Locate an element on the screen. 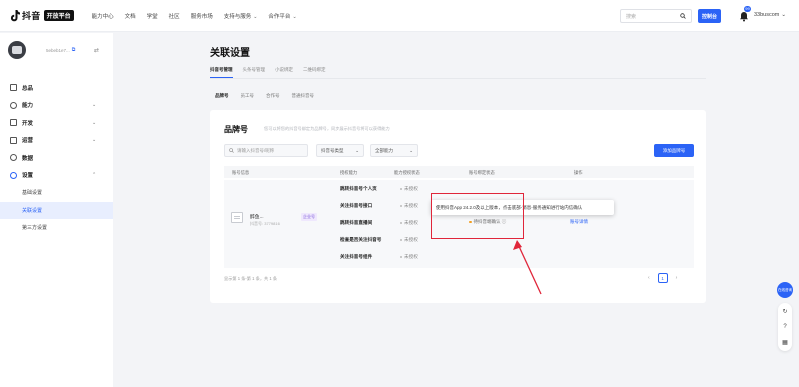 Image resolution: width=799 pixels, height=387 pixels. sidebar-item-label: 总品 is located at coordinates (28, 88).